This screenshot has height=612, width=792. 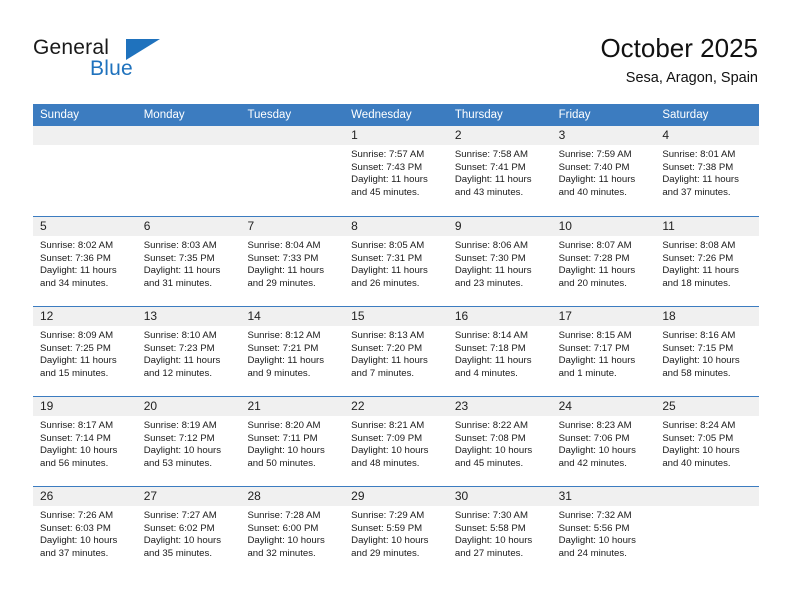 I want to click on sunrise-text: Sunrise: 8:17 AM, so click(x=77, y=425).